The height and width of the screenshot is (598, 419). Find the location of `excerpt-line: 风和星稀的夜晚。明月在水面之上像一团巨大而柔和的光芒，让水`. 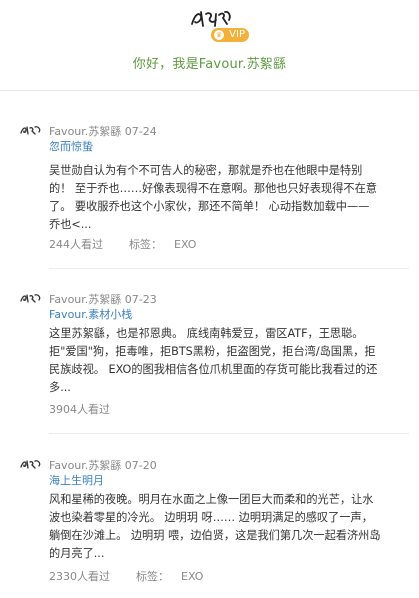

excerpt-line: 风和星稀的夜晚。明月在水面之上像一团巨大而柔和的光芒，让水 is located at coordinates (211, 499).